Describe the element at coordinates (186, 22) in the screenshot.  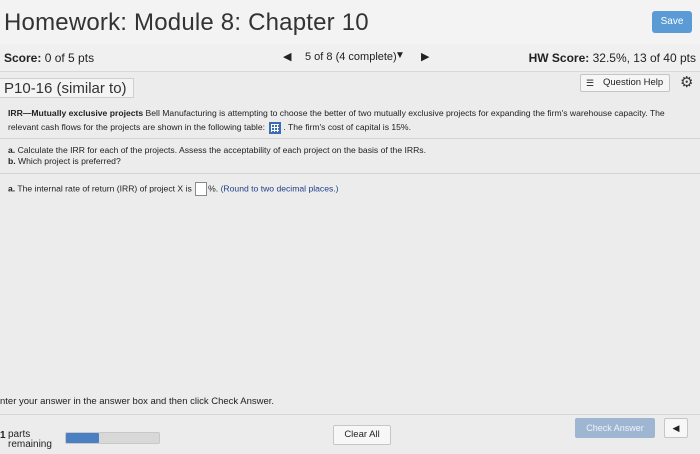
I see `page-title: Homework: Module 8: Chapter 10` at that location.